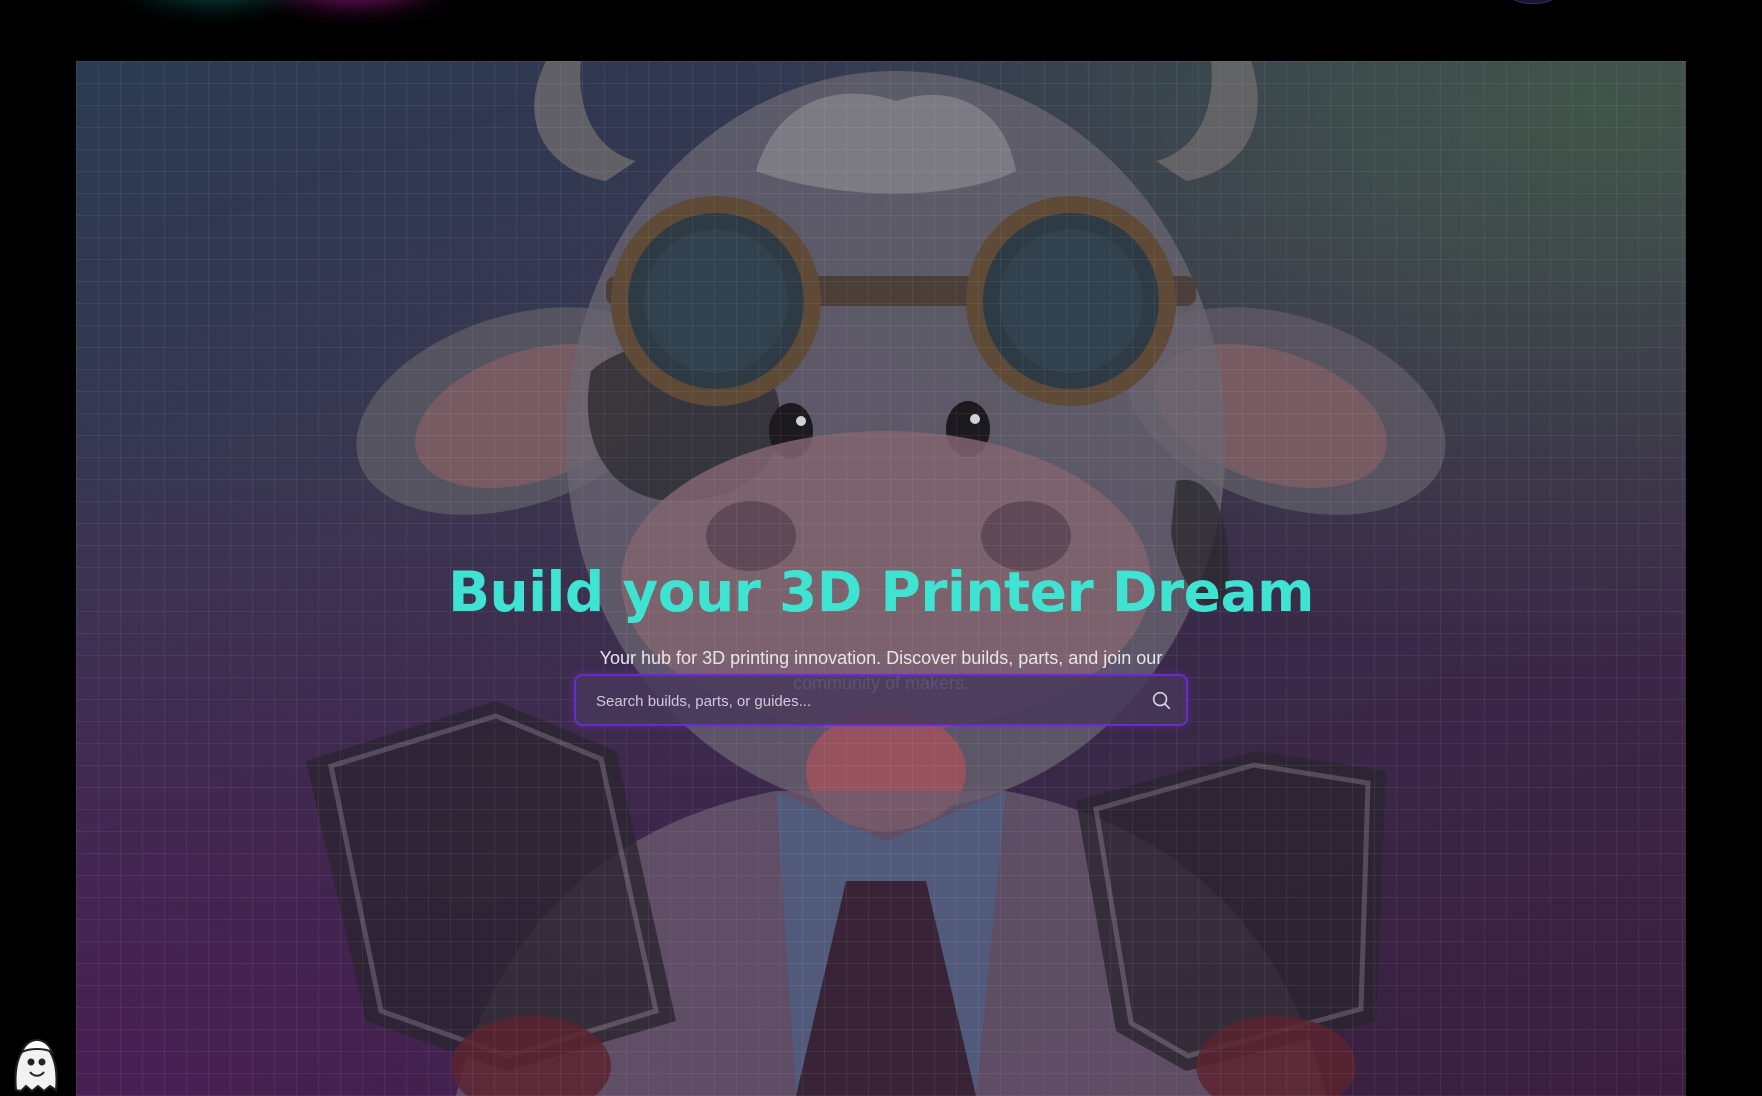  Describe the element at coordinates (1533, 2) in the screenshot. I see `user-avatar` at that location.